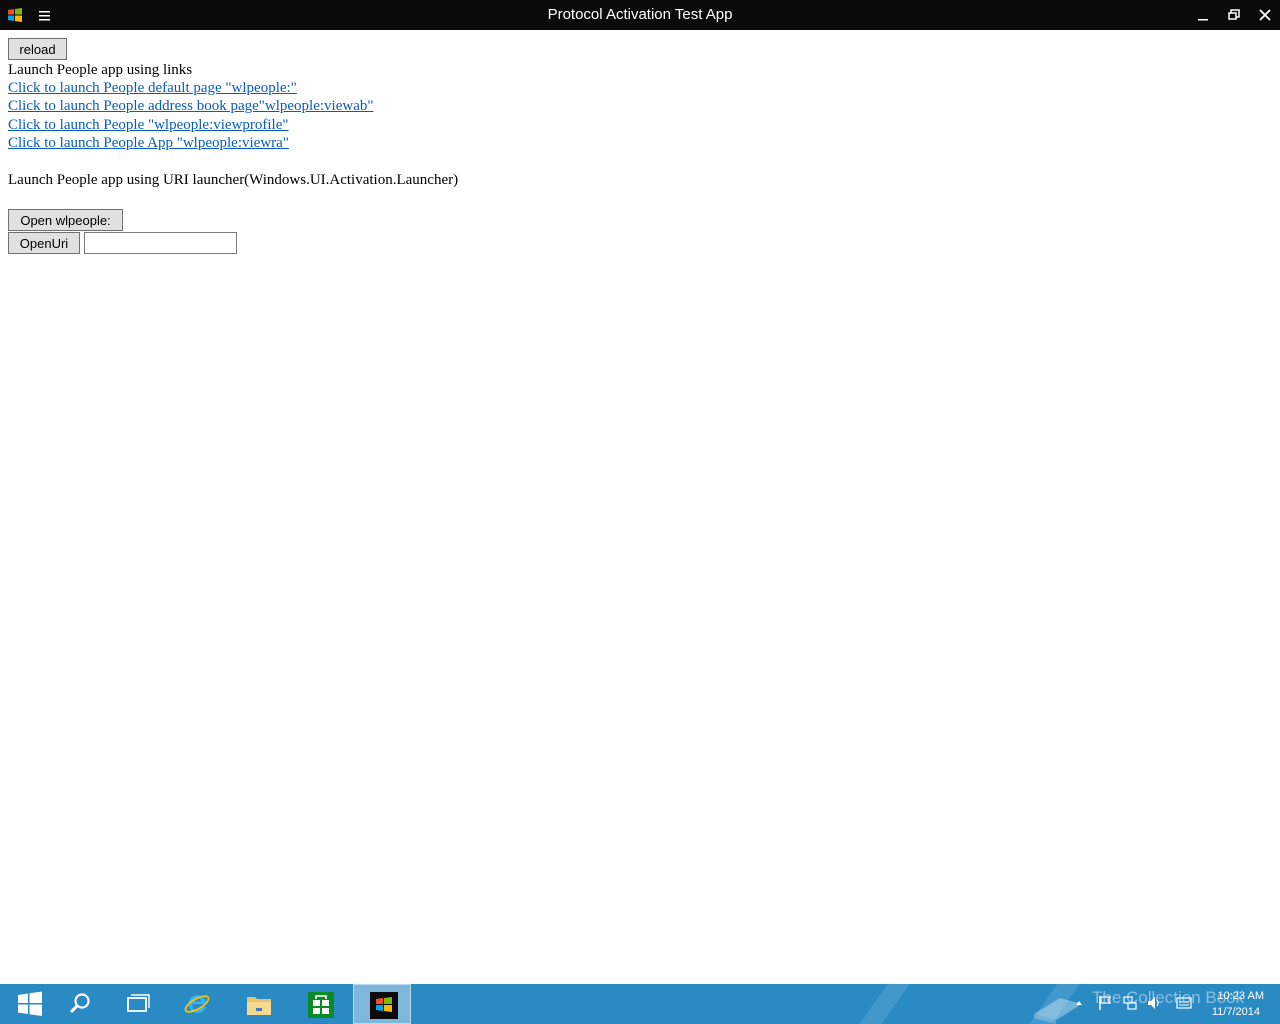 Image resolution: width=1280 pixels, height=1024 pixels. What do you see at coordinates (1203, 20) in the screenshot?
I see `minimize-icon` at bounding box center [1203, 20].